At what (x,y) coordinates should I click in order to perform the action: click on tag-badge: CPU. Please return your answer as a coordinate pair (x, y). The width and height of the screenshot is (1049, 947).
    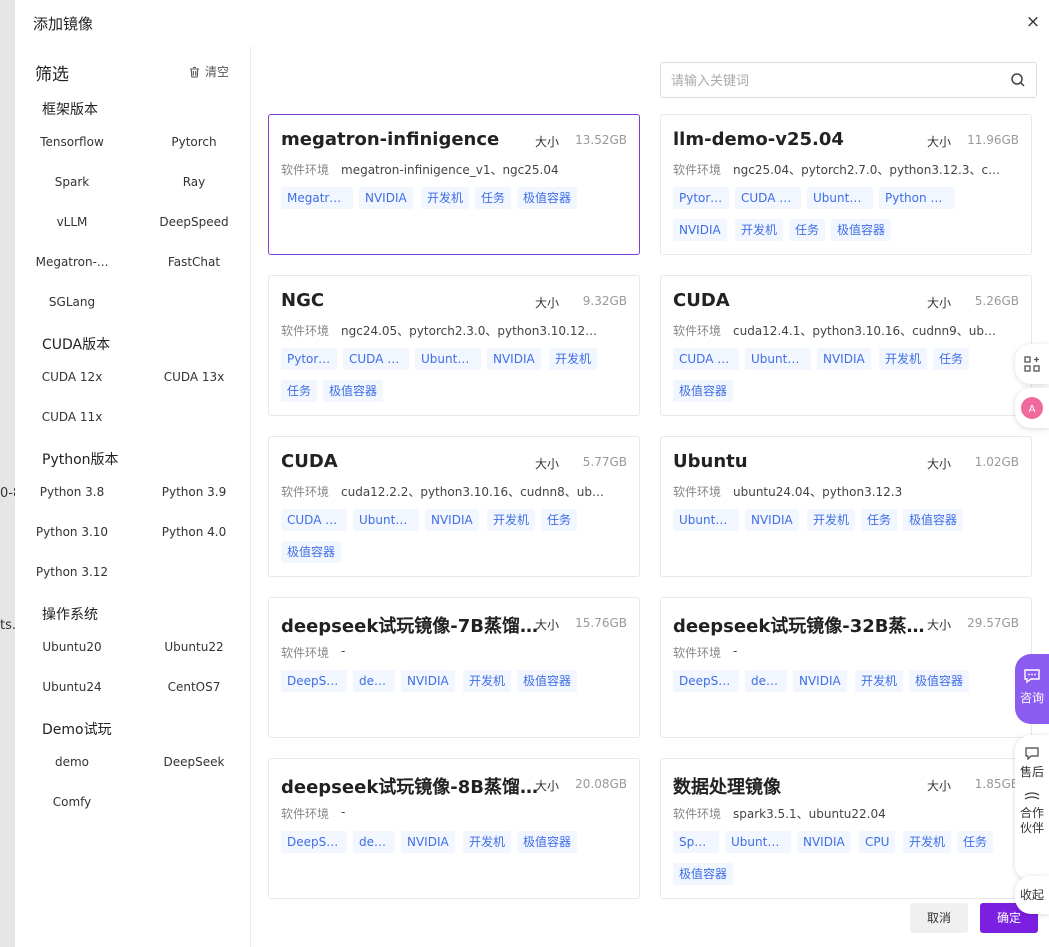
    Looking at the image, I should click on (877, 842).